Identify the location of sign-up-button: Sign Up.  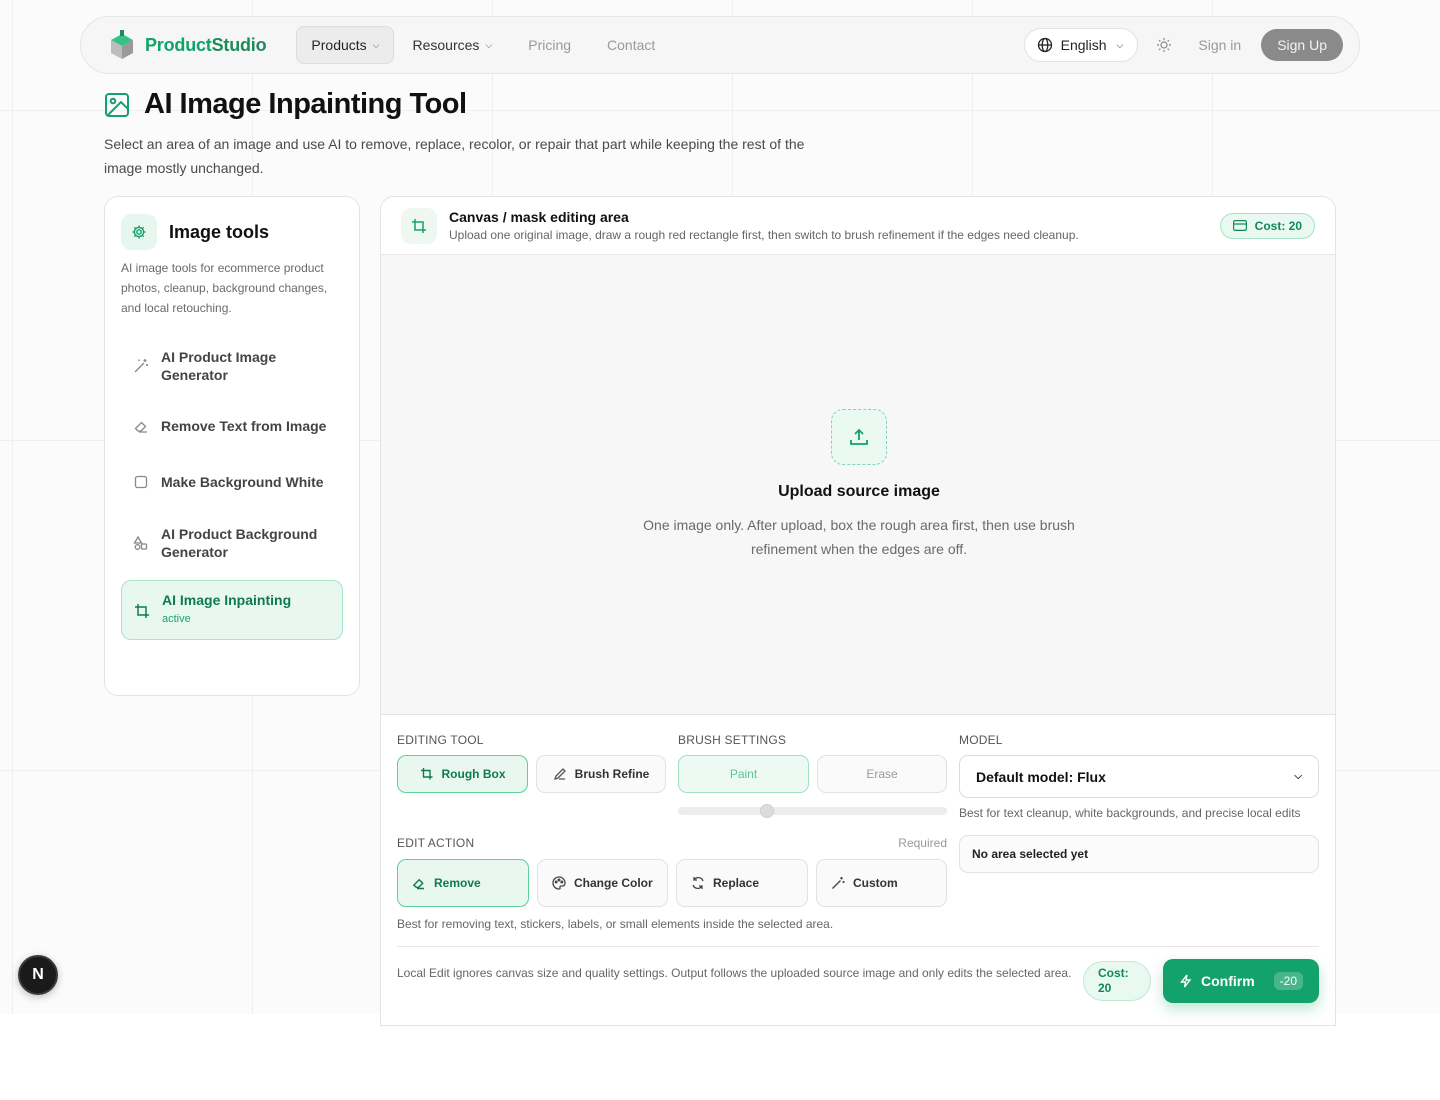
(1302, 45).